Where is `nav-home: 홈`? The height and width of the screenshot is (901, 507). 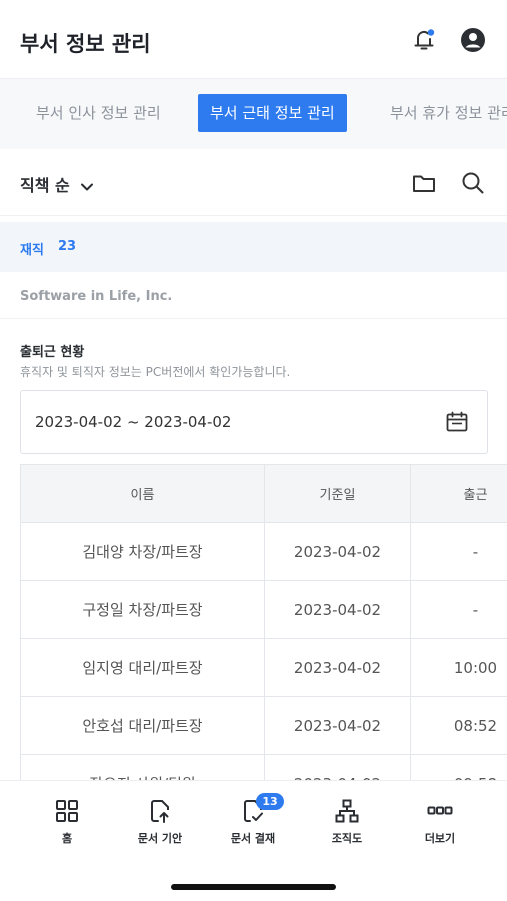
nav-home: 홈 is located at coordinates (67, 822).